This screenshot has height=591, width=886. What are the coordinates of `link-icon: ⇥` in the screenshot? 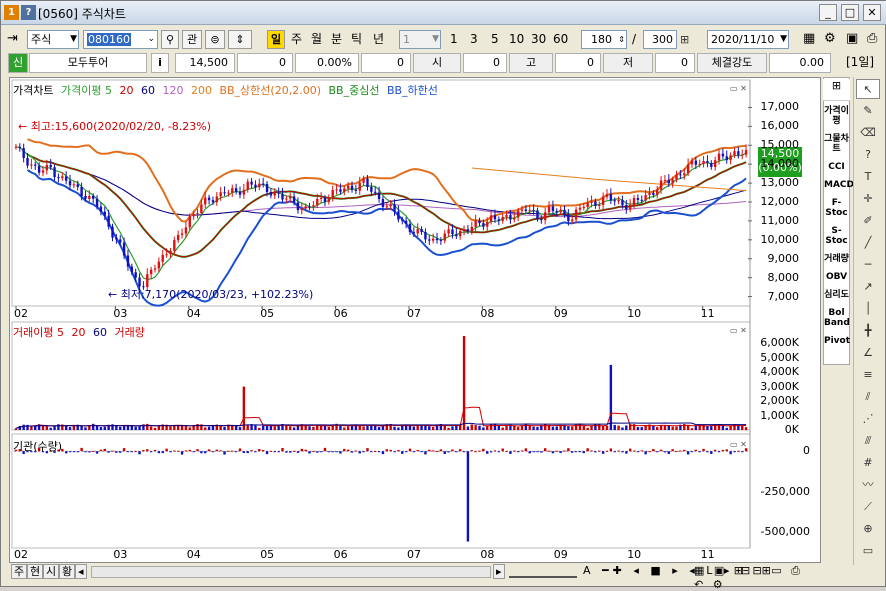 It's located at (12, 38).